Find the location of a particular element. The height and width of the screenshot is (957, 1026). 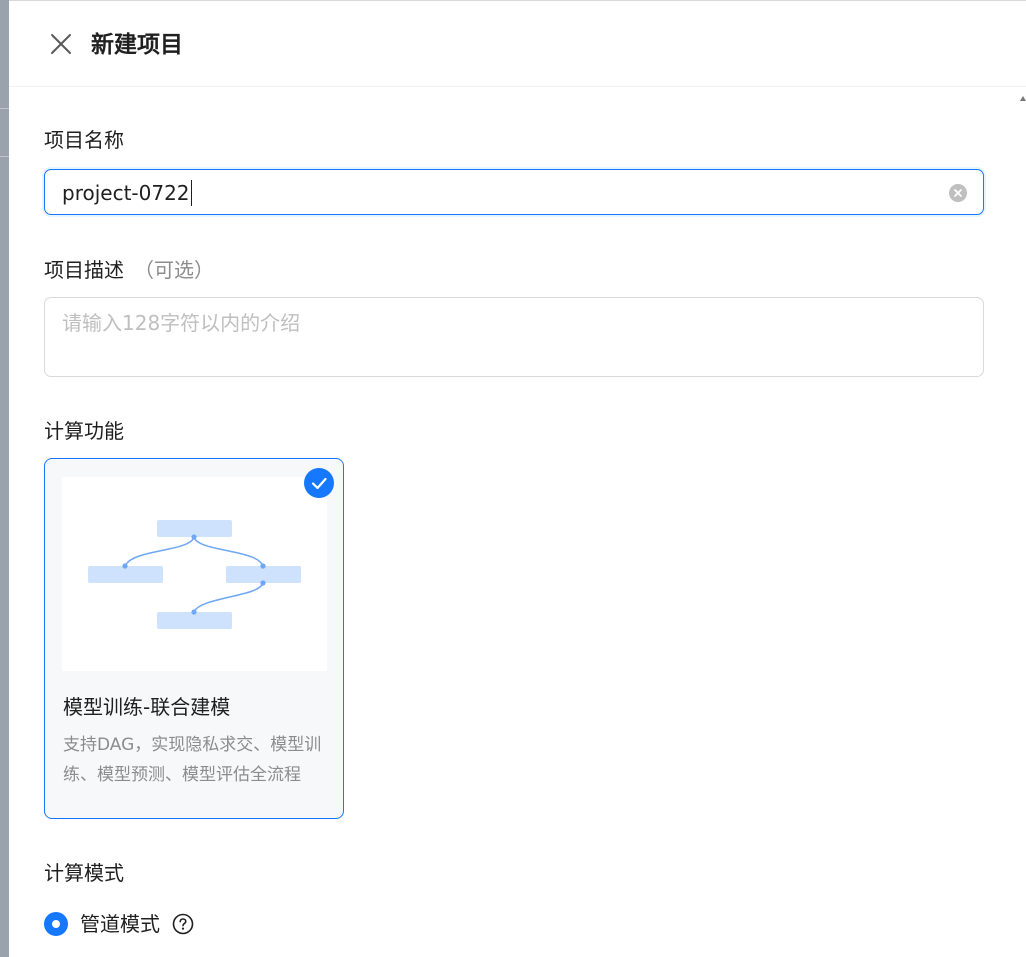

check-circle-icon is located at coordinates (319, 483).